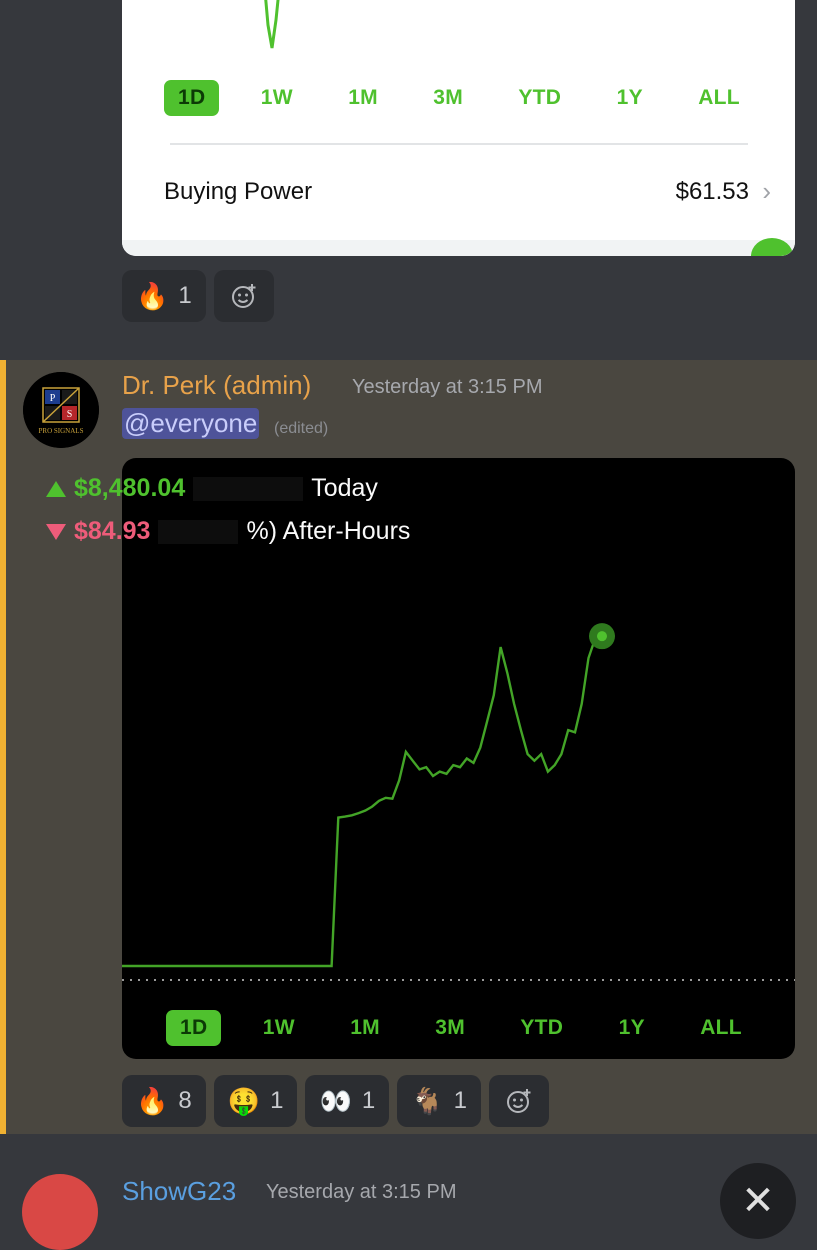 The height and width of the screenshot is (1250, 817). What do you see at coordinates (272, 24) in the screenshot?
I see `chart-tail-line` at bounding box center [272, 24].